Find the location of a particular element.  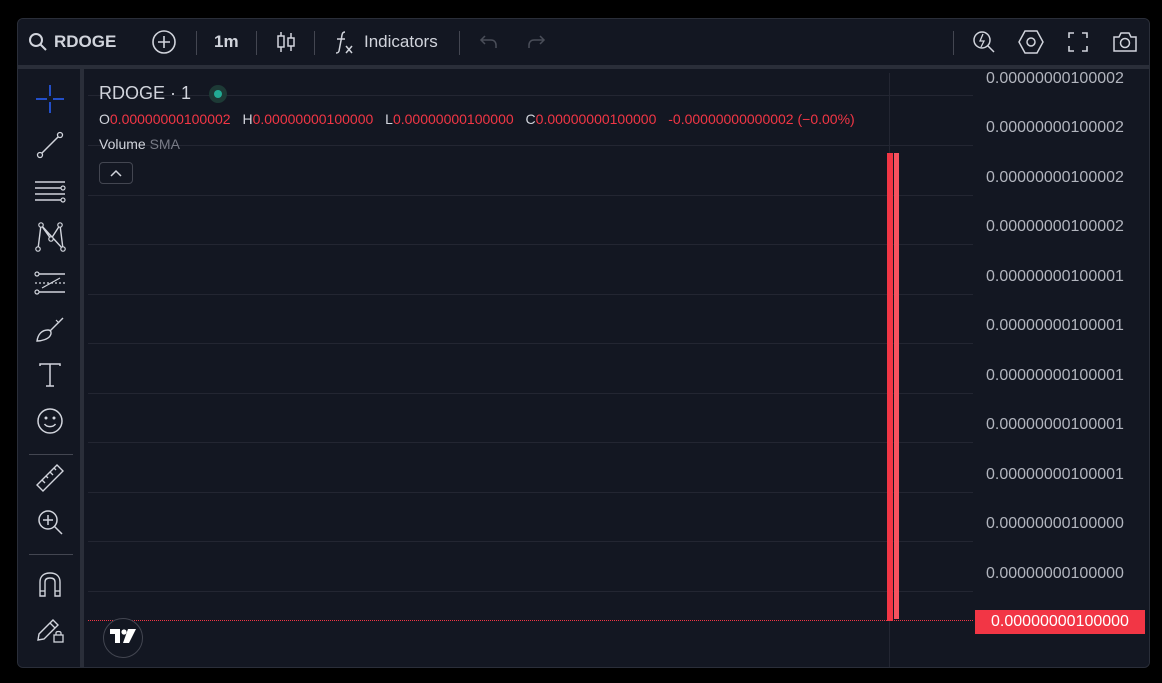

fullscreen-icon is located at coordinates (1078, 42).